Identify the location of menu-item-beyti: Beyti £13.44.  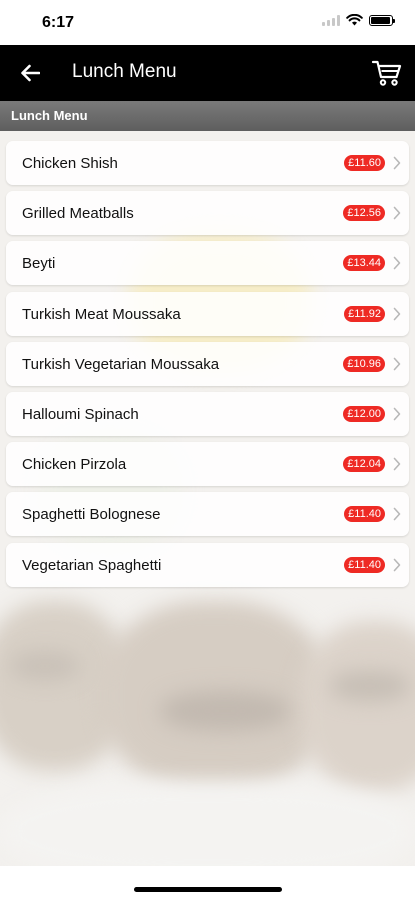
(207, 263).